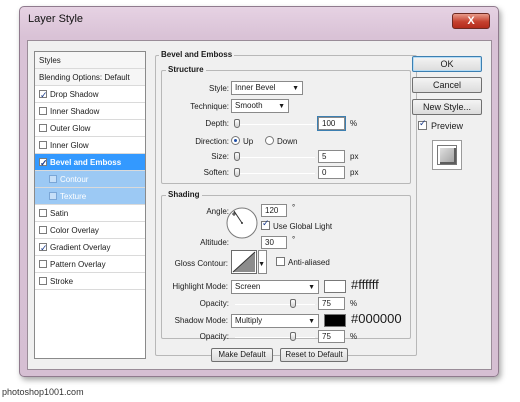 The height and width of the screenshot is (402, 520). Describe the element at coordinates (244, 262) in the screenshot. I see `gloss-contour-icon` at that location.